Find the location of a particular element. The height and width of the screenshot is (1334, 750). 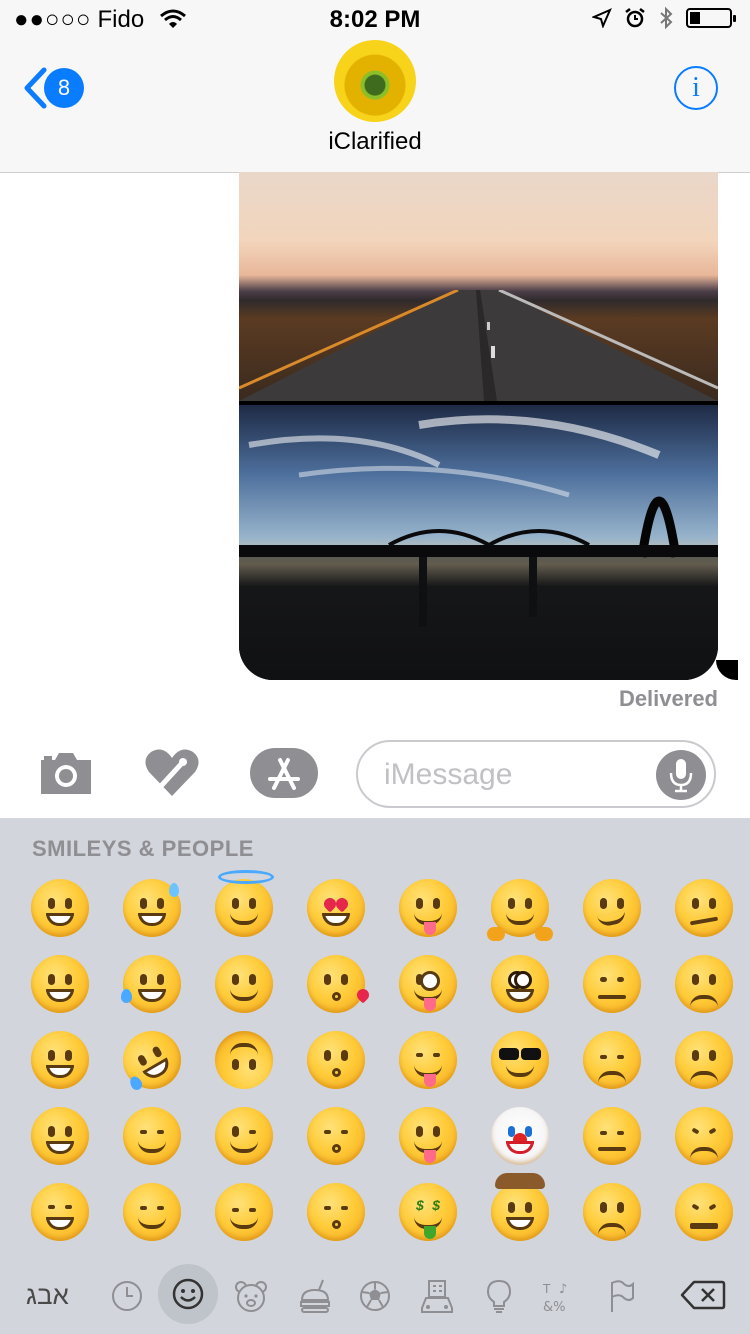

contact-name: iClarified is located at coordinates (375, 142).